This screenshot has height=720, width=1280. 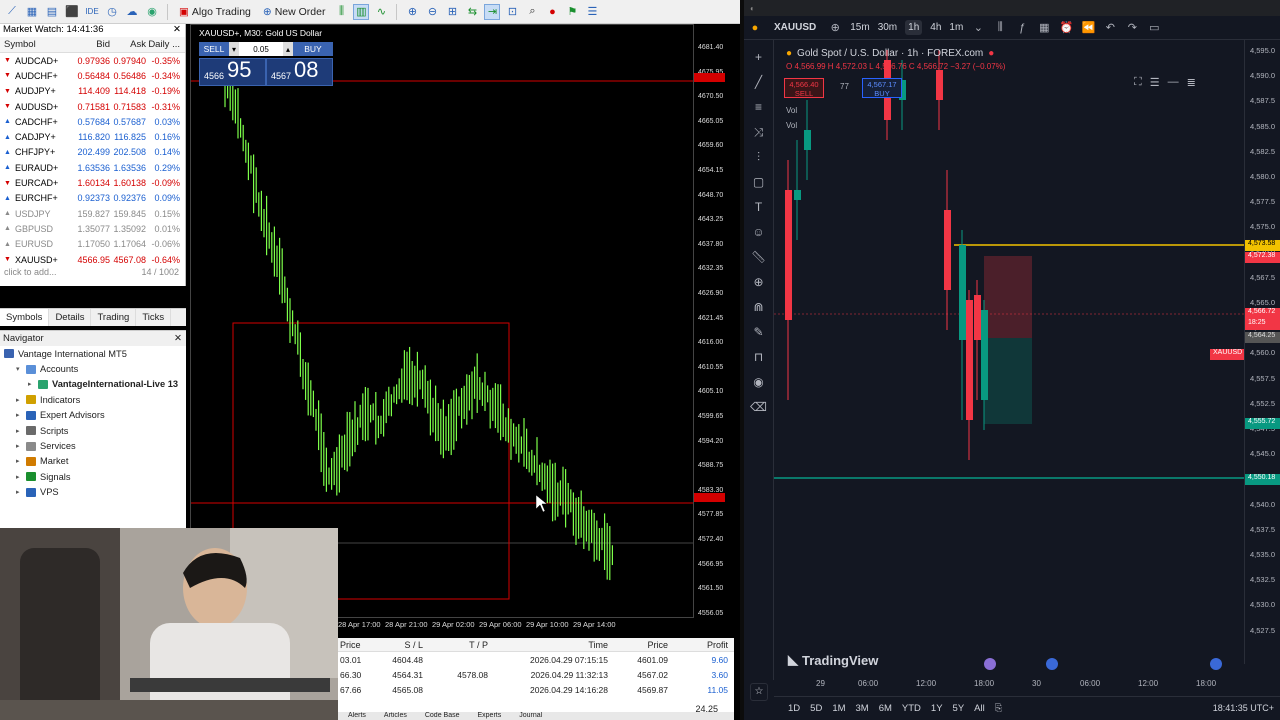 What do you see at coordinates (92, 121) in the screenshot?
I see `market-watch-row: ▲ CADCHF+ 0.57684 0.57687 0.03%` at bounding box center [92, 121].